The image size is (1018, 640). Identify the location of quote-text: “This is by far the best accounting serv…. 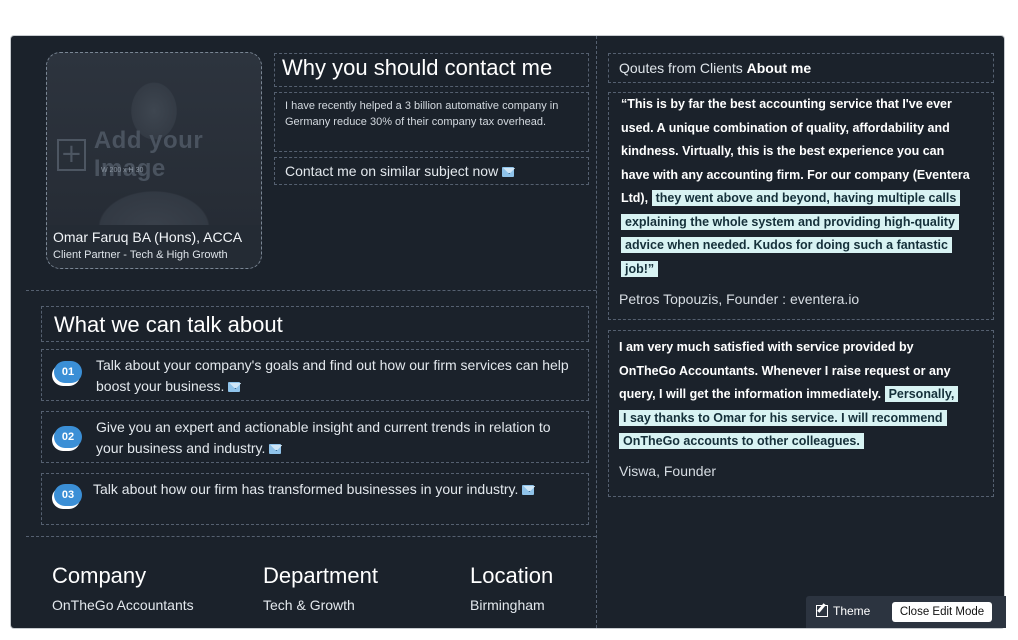
(795, 187).